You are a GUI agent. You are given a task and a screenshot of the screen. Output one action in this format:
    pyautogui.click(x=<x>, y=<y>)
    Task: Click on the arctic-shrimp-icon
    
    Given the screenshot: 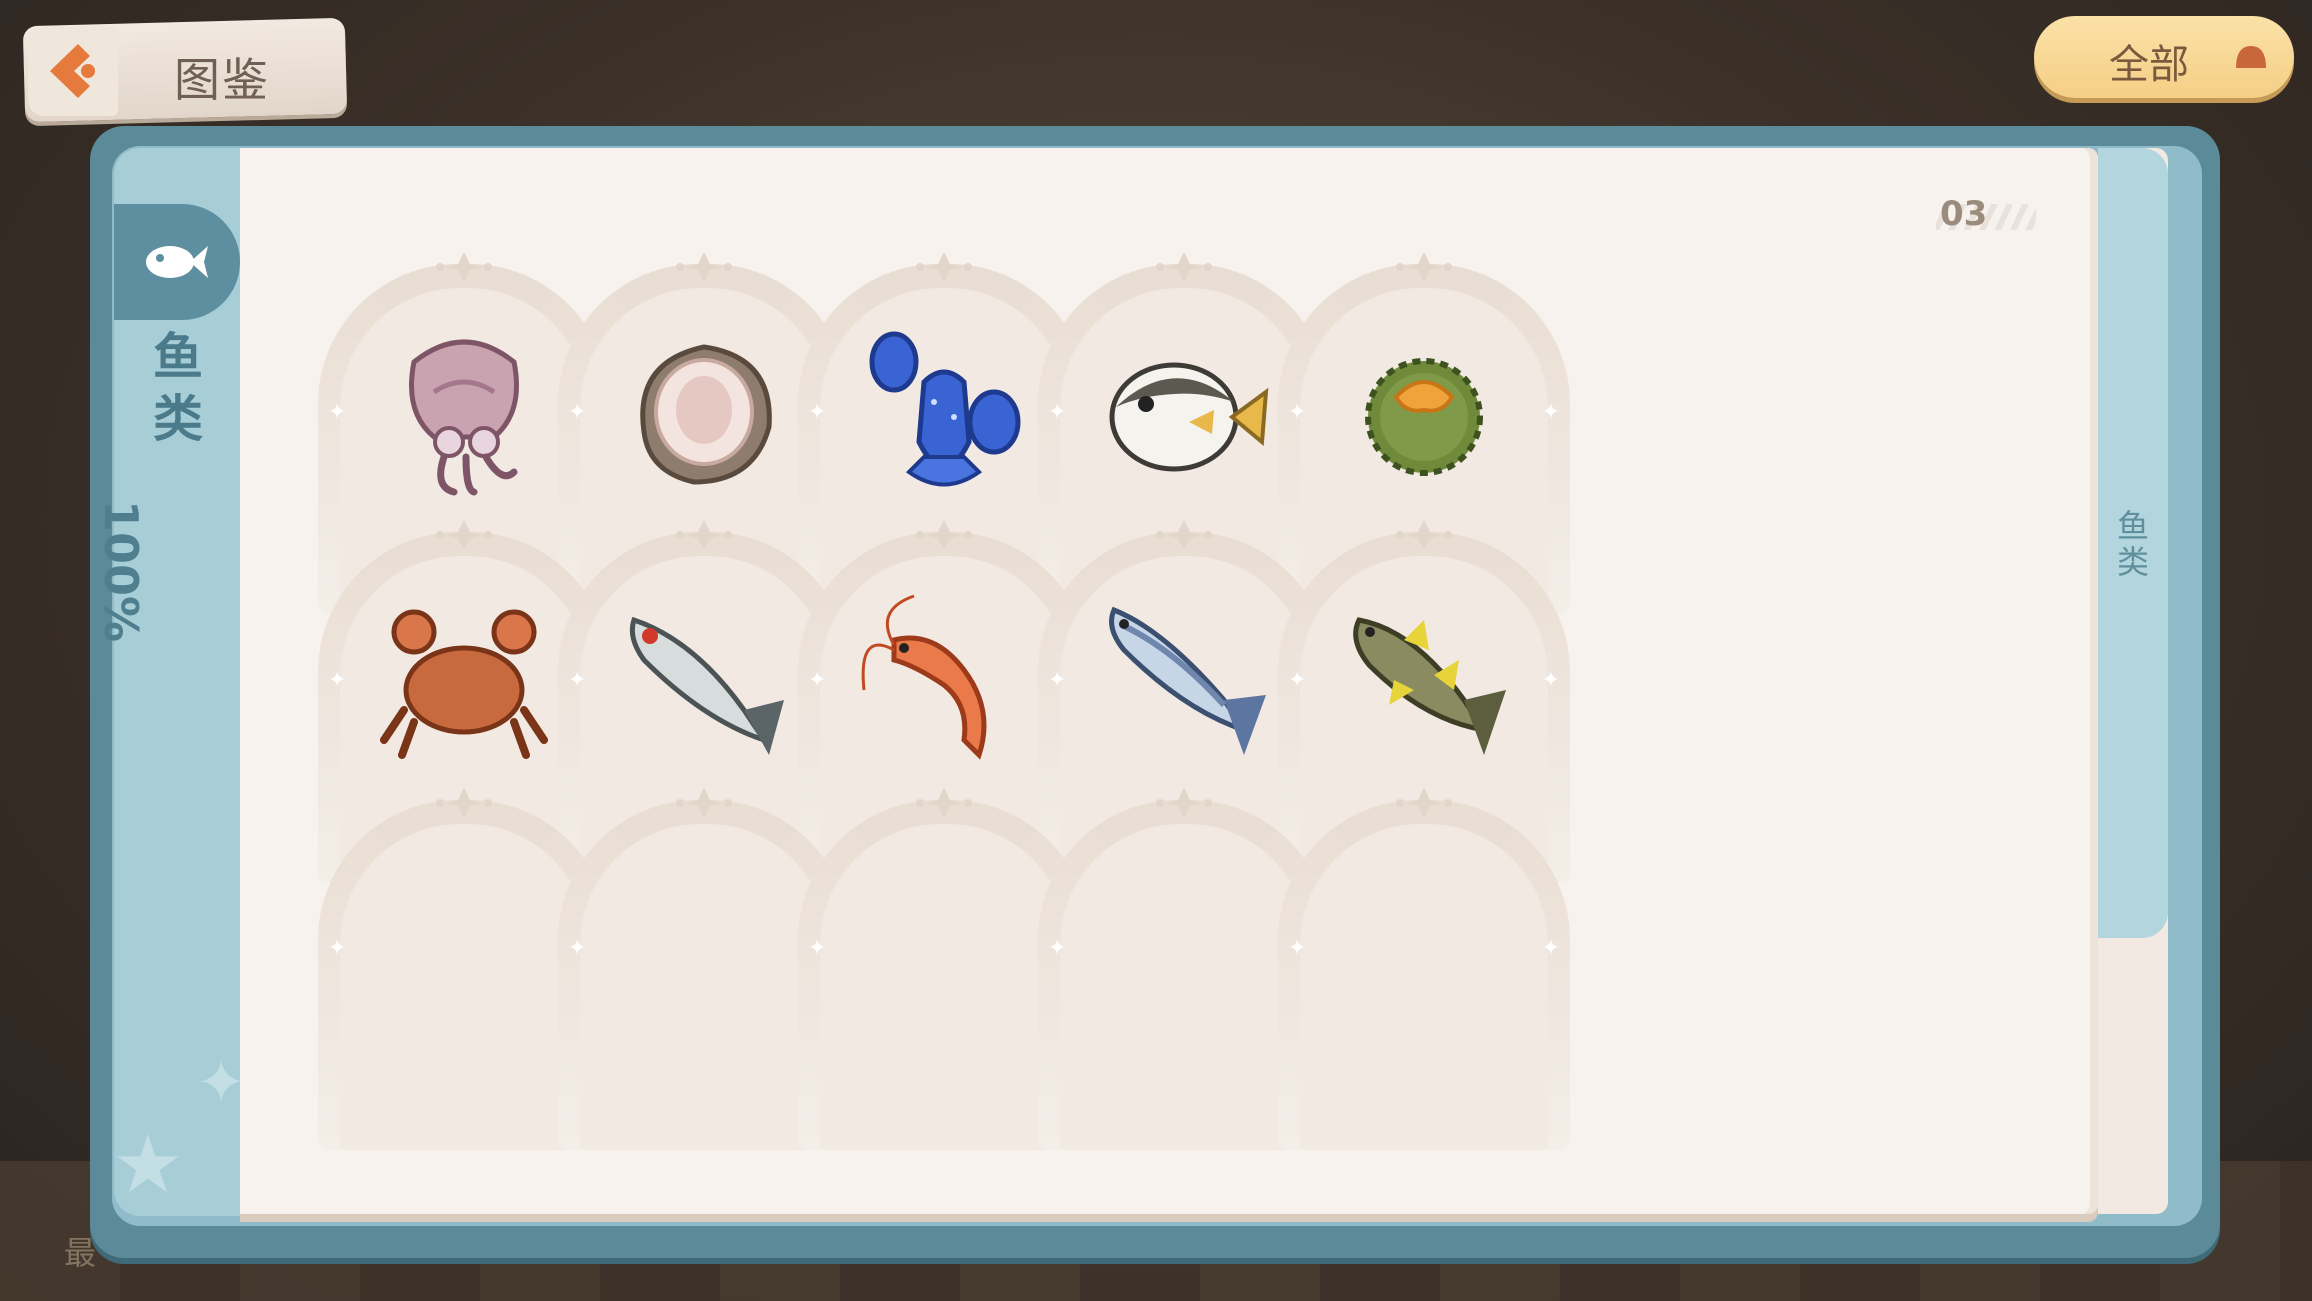 What is the action you would take?
    pyautogui.click(x=944, y=680)
    